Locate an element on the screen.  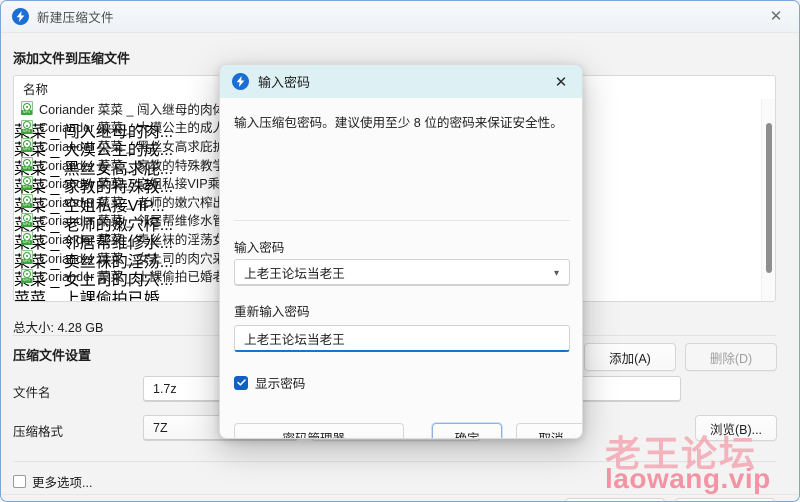
show-password-label: 显示密码 is located at coordinates (280, 384).